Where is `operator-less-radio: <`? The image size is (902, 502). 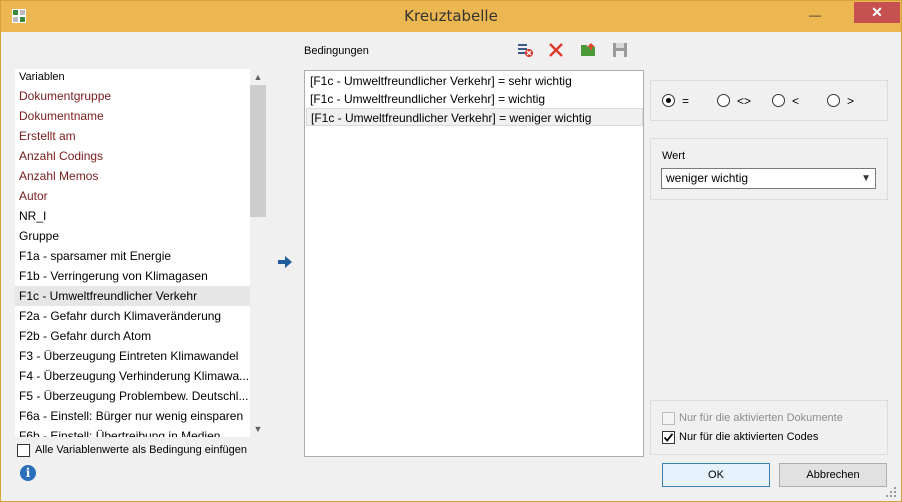 operator-less-radio: < is located at coordinates (797, 101).